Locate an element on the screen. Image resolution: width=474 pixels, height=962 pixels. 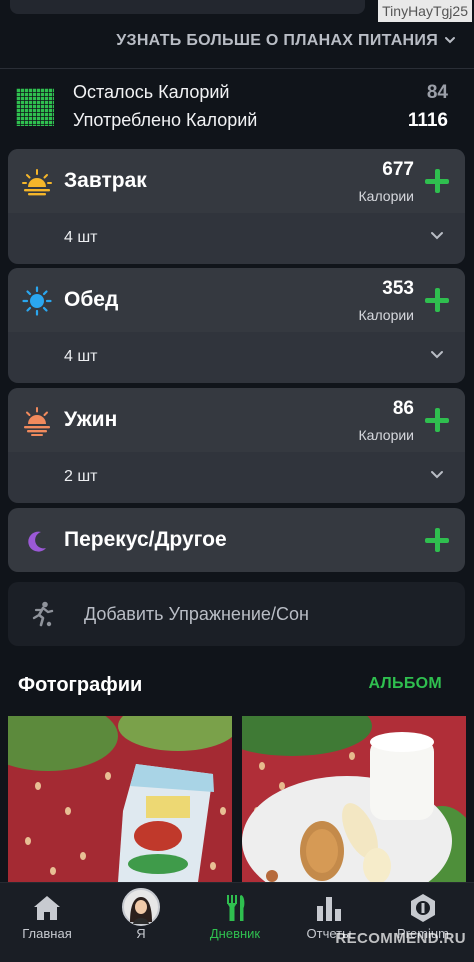
meal-calories: 353 Калории is located at coordinates (386, 301).